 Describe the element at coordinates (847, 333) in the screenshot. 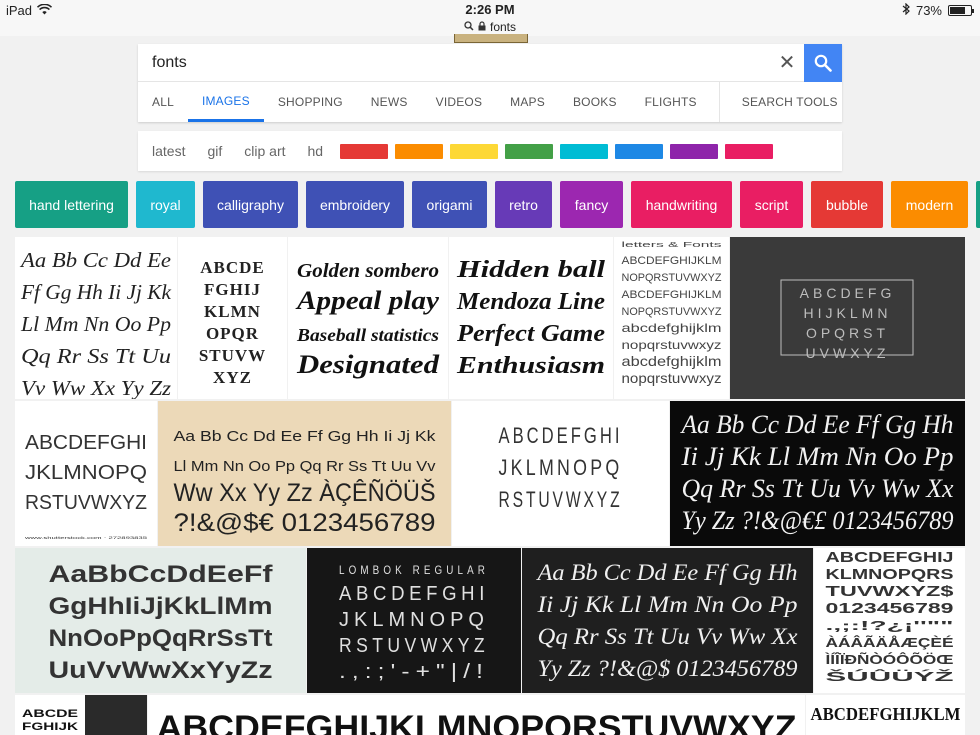

I see `thumbnail-text: OPQRST` at that location.